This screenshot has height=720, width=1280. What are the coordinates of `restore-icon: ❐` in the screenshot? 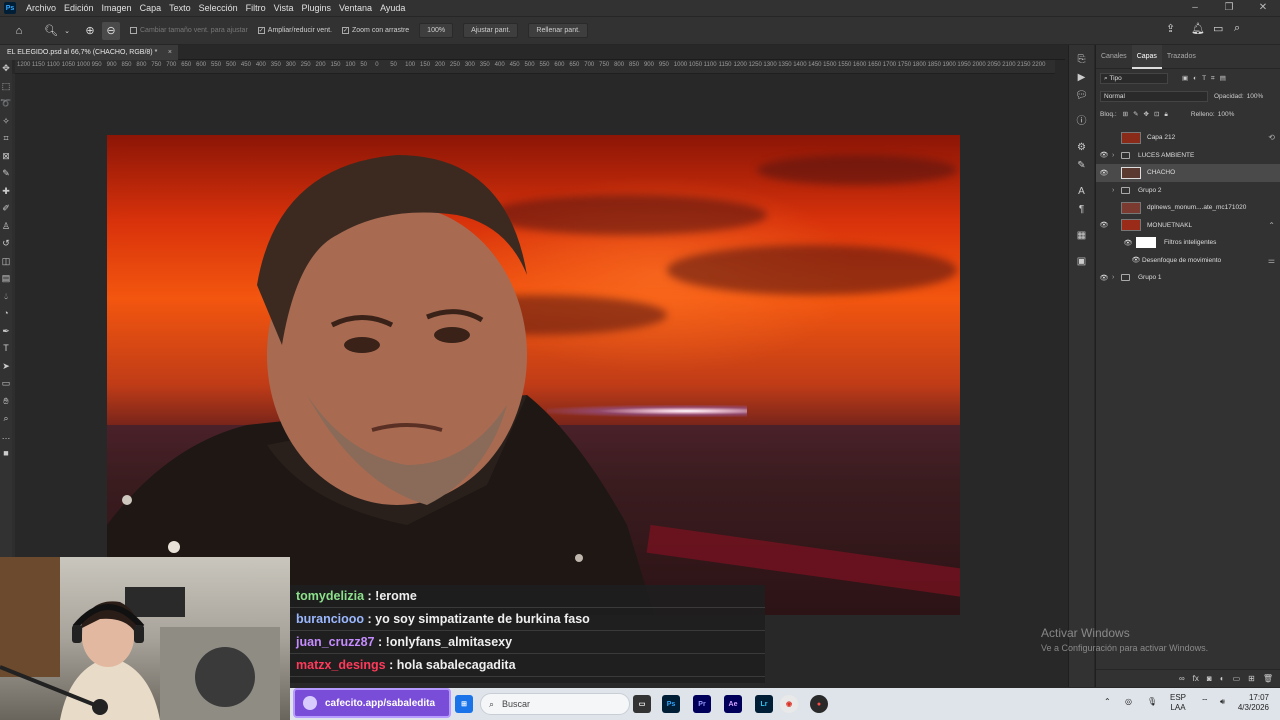 It's located at (1229, 8).